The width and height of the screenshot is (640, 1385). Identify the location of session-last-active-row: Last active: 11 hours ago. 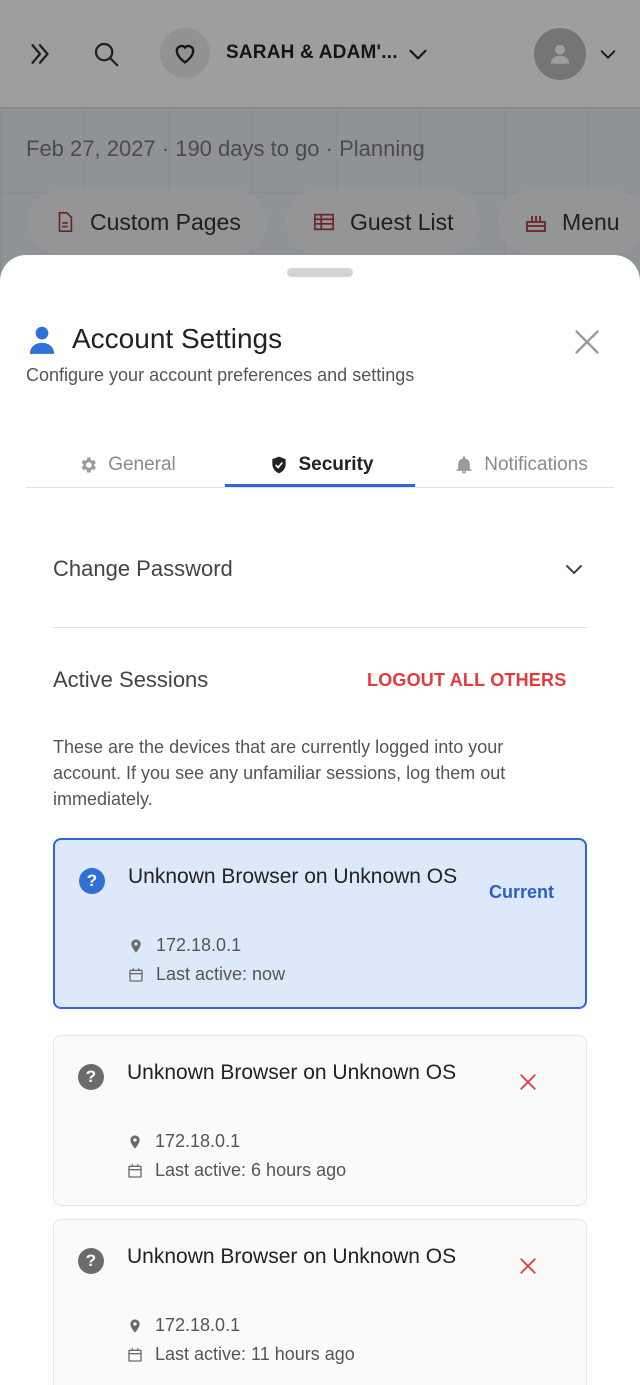
(241, 1354).